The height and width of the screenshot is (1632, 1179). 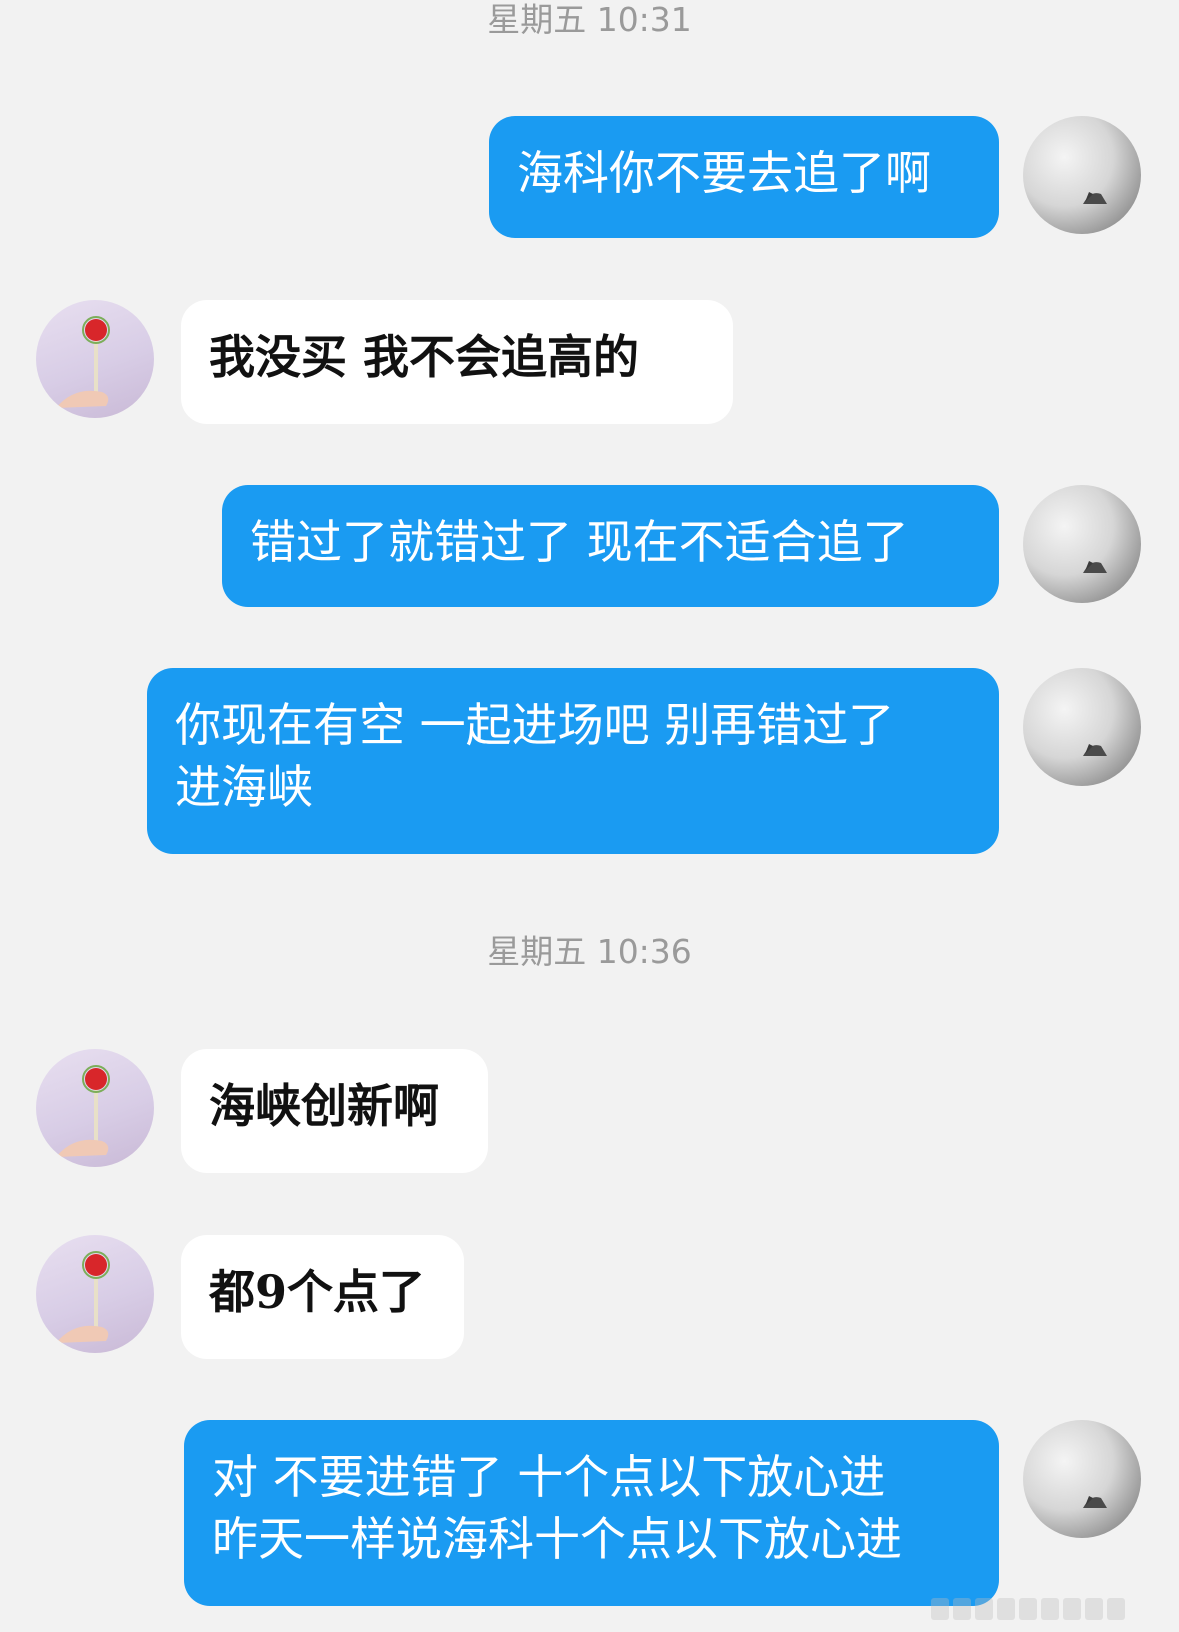 I want to click on message-bubble-sent: 你现在有空 一起进场吧 别再错过了 进海峡, so click(x=573, y=761).